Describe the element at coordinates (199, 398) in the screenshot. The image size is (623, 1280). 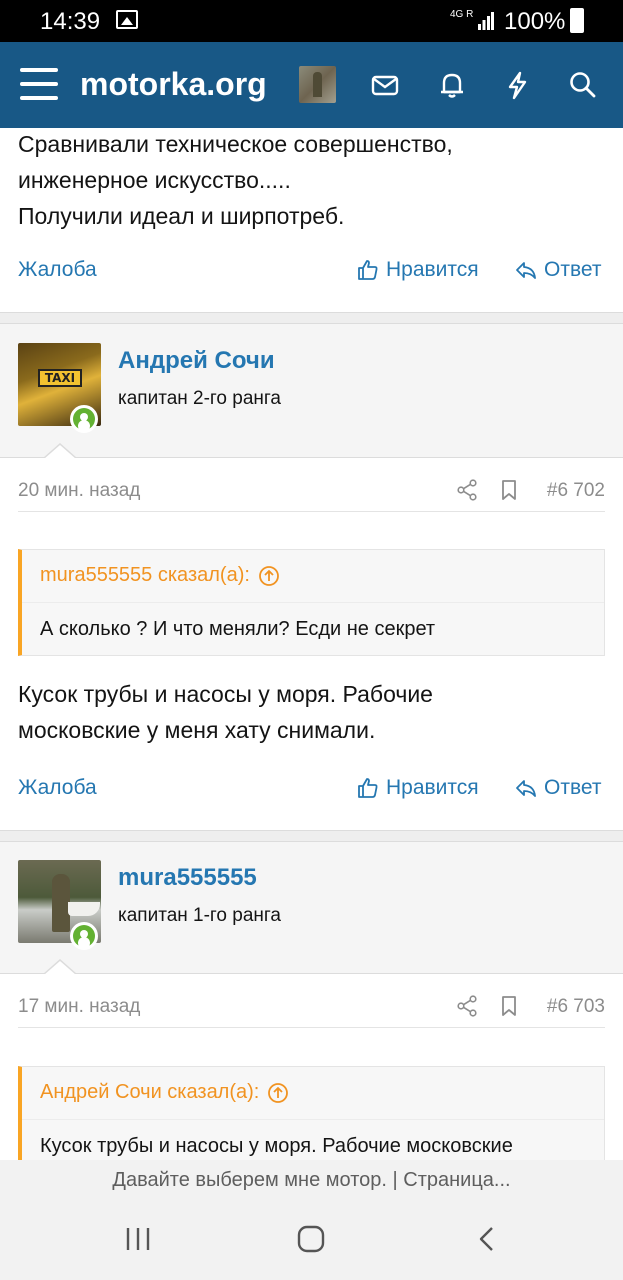
I see `user-title: капитан 2-го ранга` at that location.